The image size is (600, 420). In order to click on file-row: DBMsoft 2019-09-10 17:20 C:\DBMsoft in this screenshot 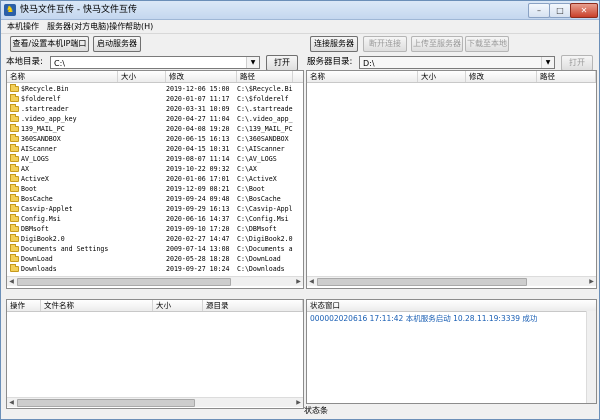, I will do `click(155, 229)`.